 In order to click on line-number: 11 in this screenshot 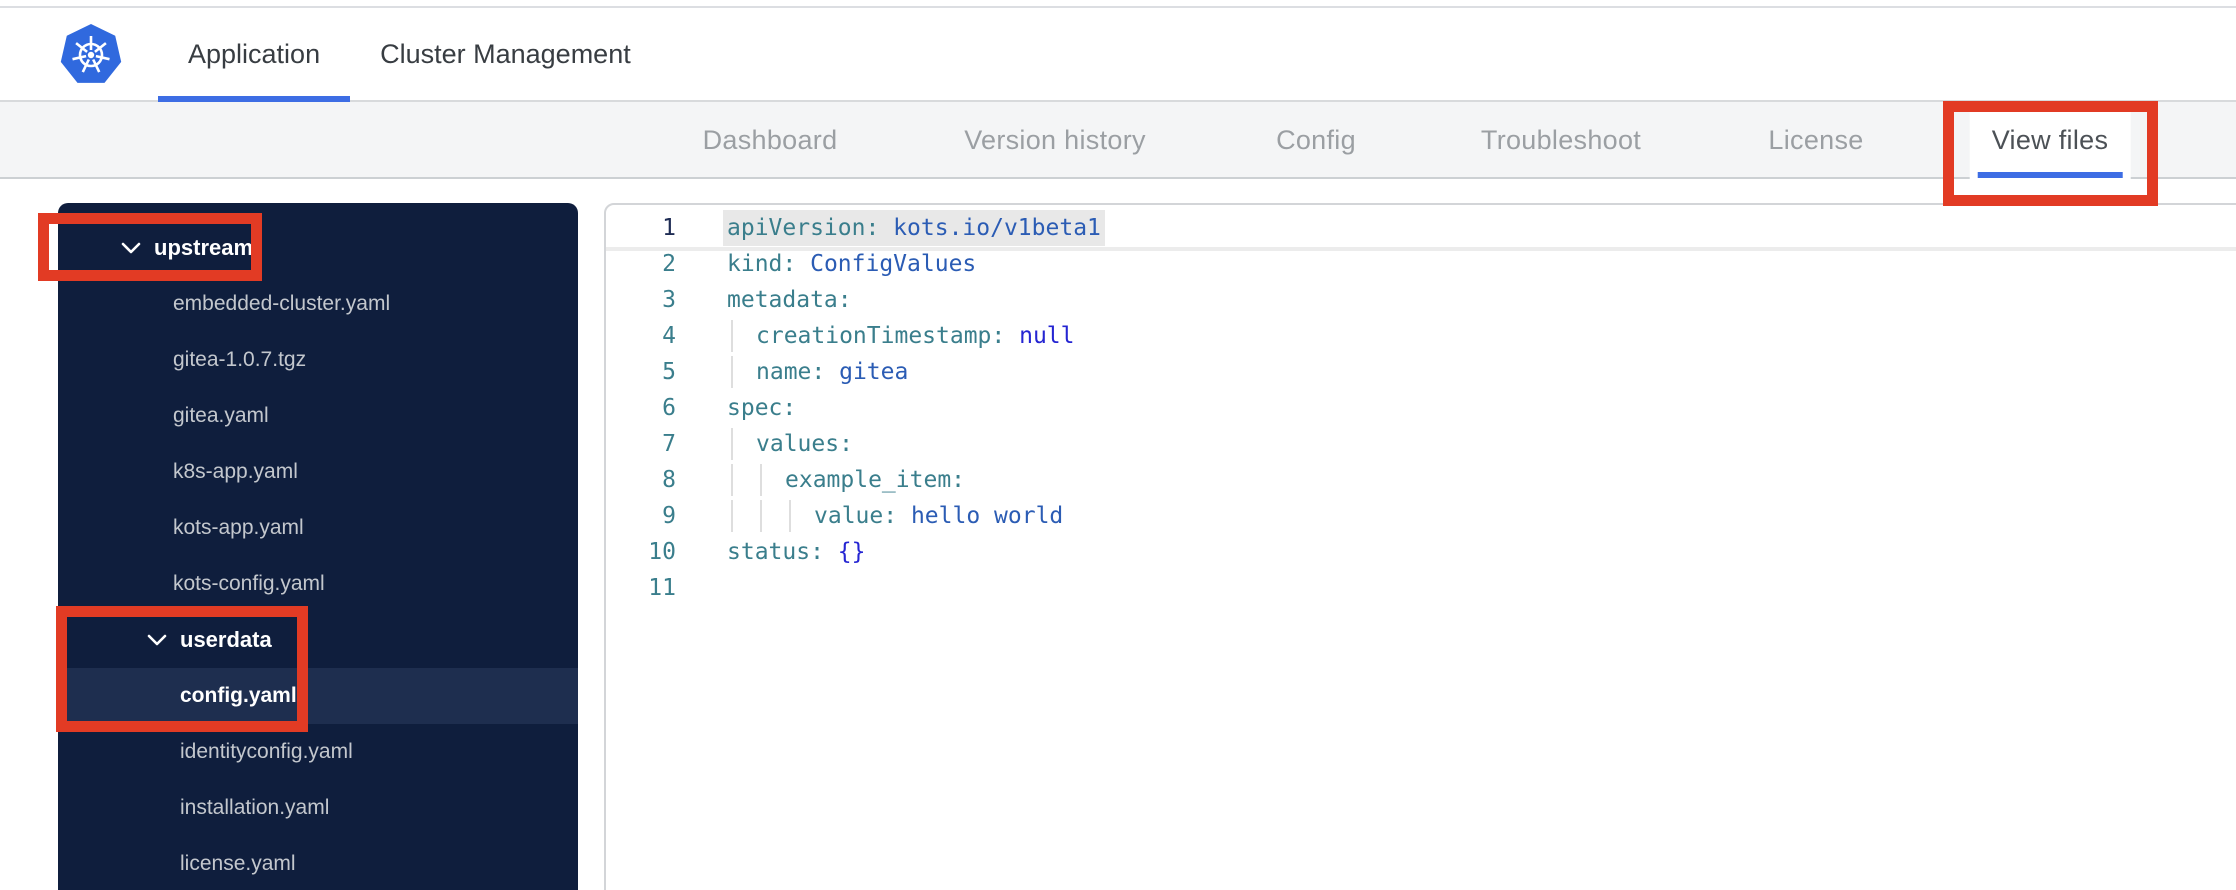, I will do `click(662, 588)`.